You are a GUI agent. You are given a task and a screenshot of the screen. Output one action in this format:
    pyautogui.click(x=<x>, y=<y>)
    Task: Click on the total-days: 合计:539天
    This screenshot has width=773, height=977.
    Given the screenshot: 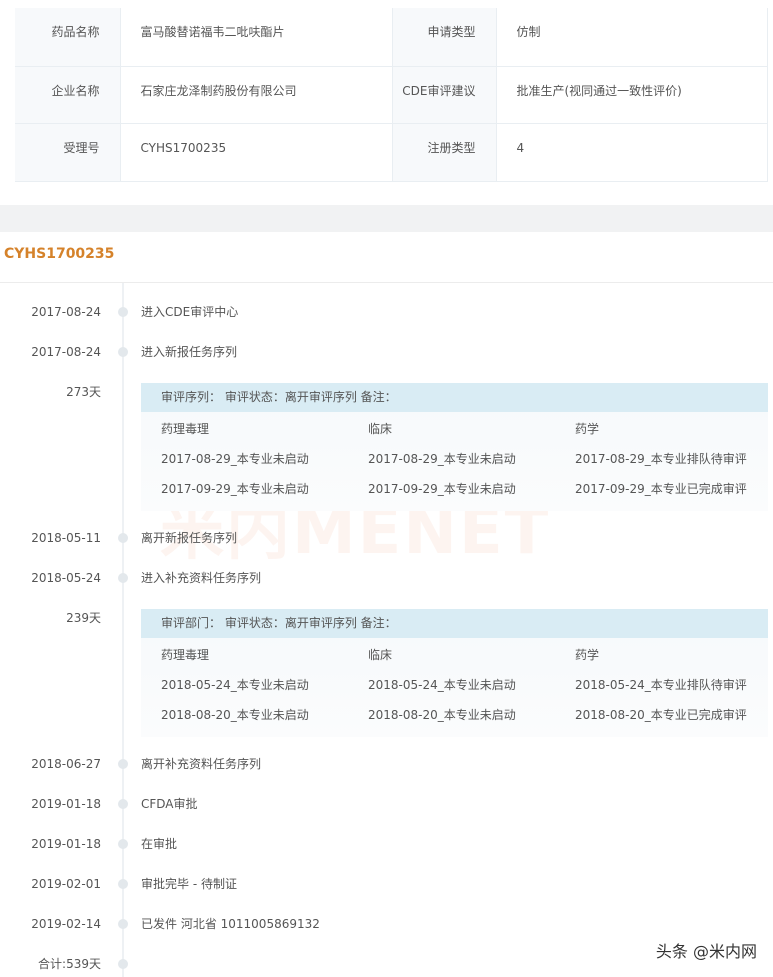 What is the action you would take?
    pyautogui.click(x=69, y=964)
    